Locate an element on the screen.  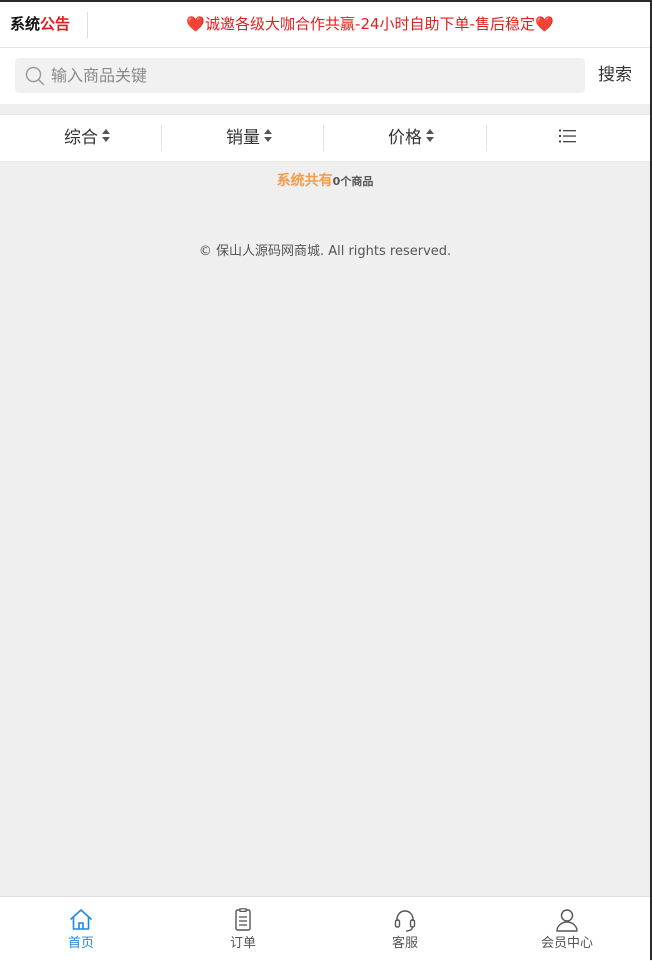
sort-tab-comprehensive: 综合 is located at coordinates (87, 138).